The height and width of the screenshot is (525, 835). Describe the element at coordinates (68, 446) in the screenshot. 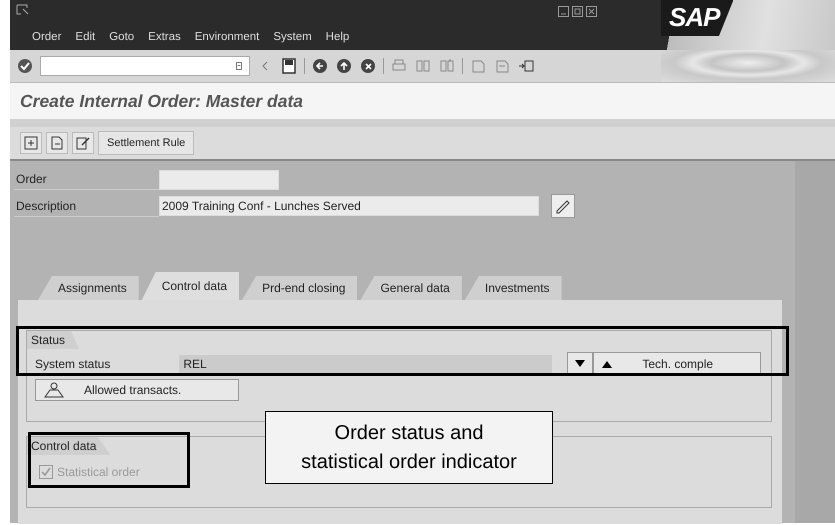

I see `group-title: Control data` at that location.